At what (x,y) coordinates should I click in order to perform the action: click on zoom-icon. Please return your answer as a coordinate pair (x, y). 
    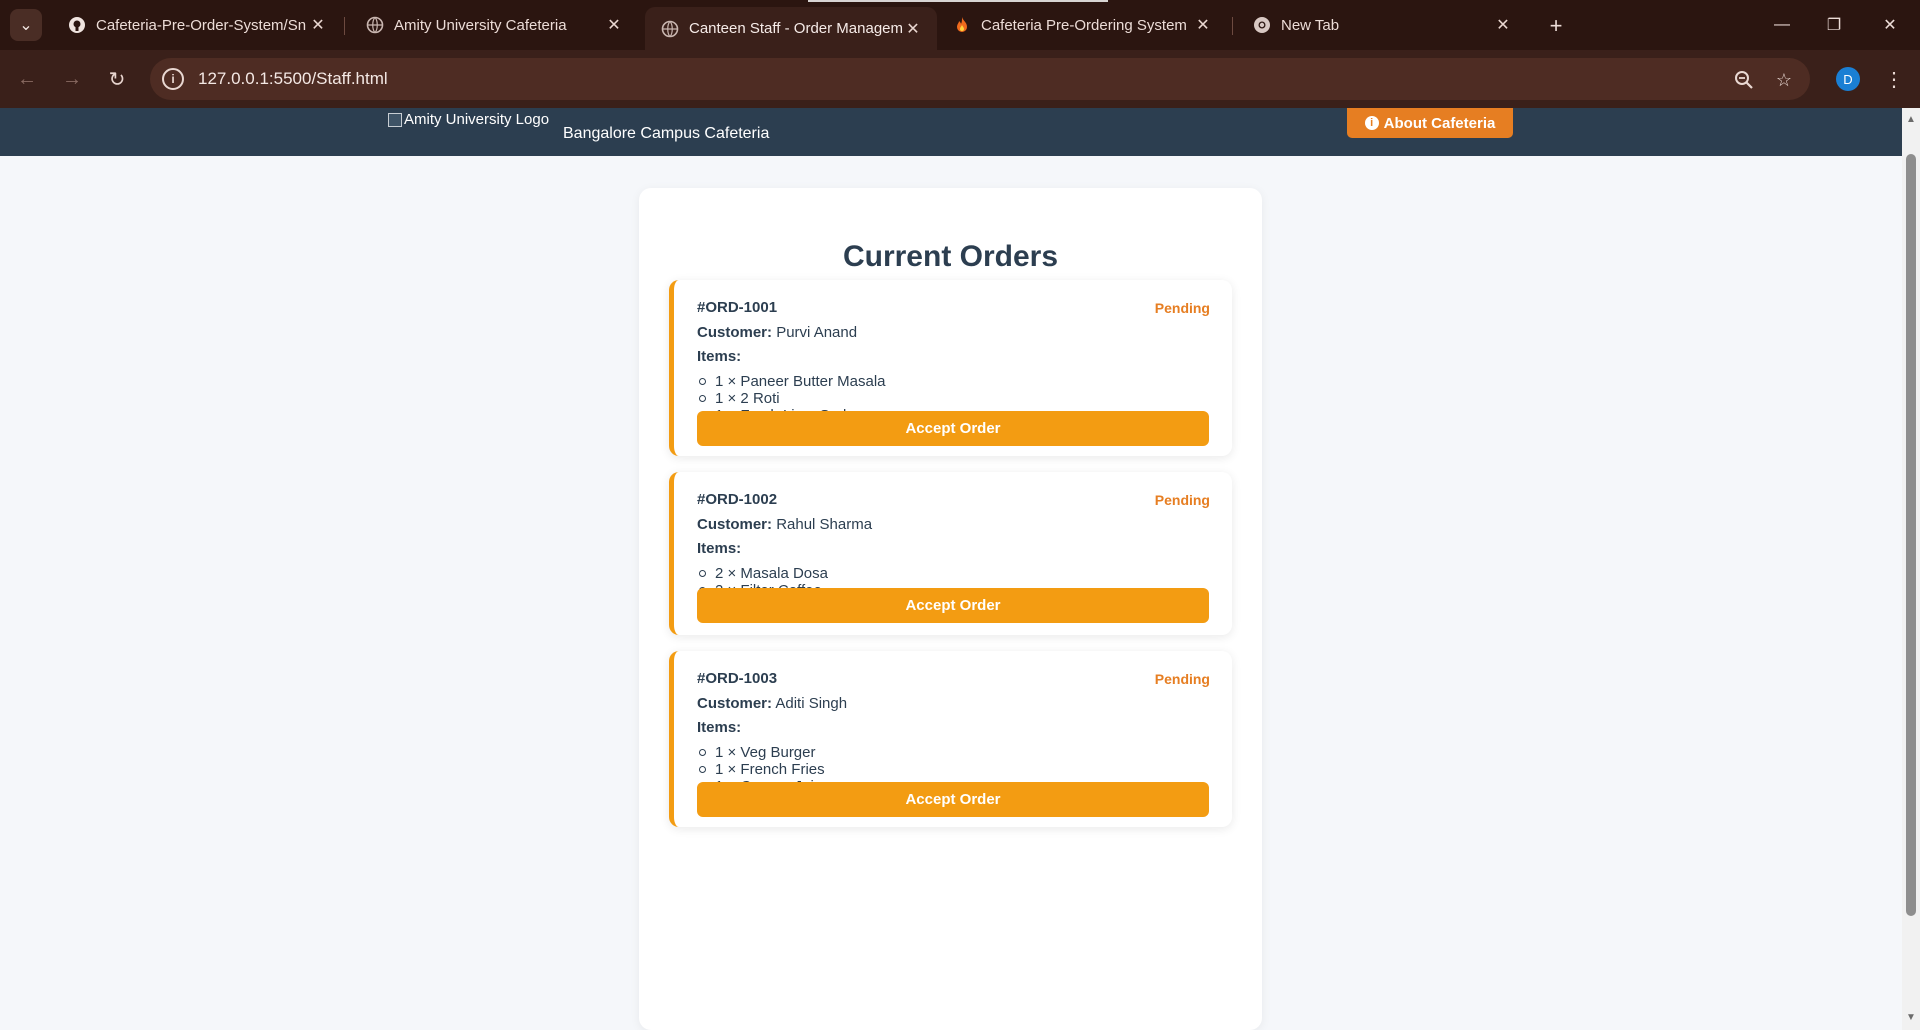
    Looking at the image, I should click on (1744, 80).